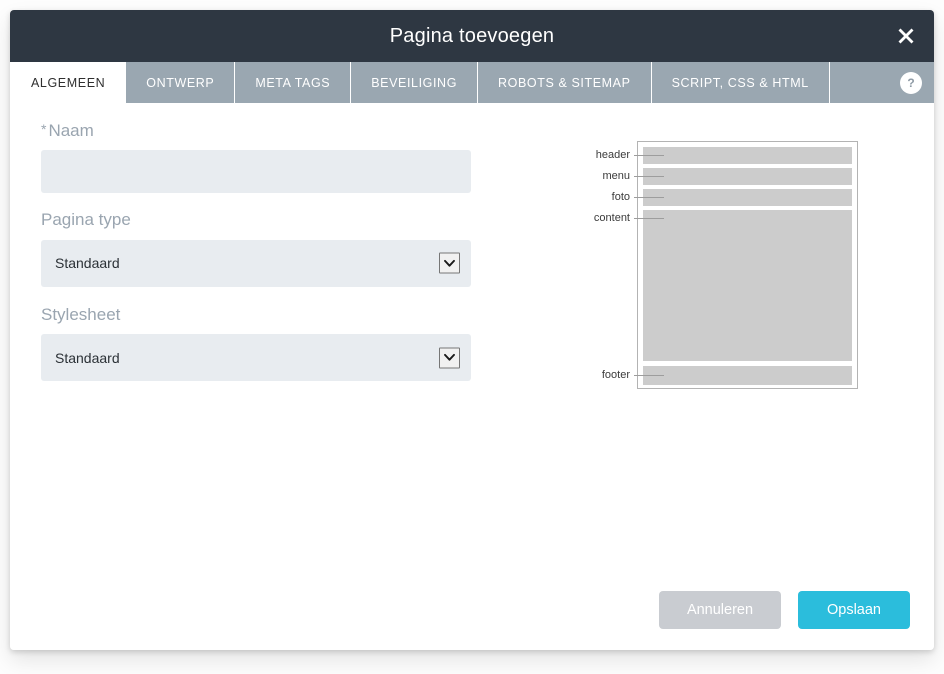 The width and height of the screenshot is (944, 674). I want to click on dialog-actions: Annuleren Opslaan, so click(784, 610).